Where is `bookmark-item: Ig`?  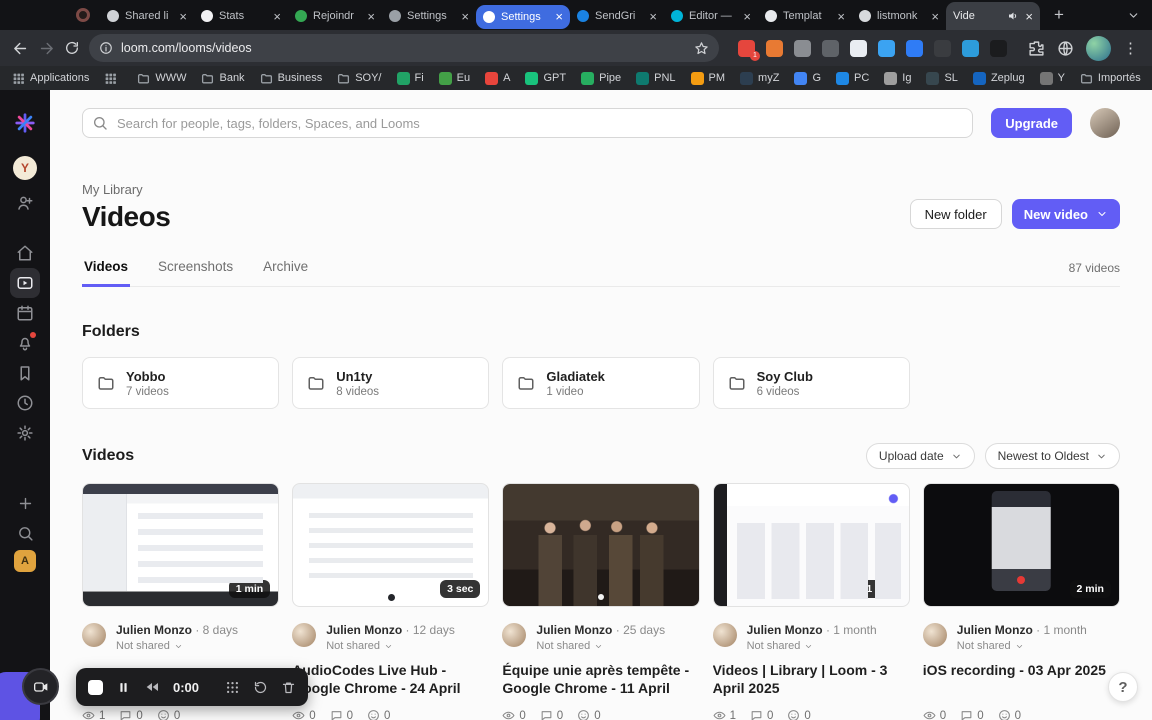
bookmark-item: Ig is located at coordinates (897, 78).